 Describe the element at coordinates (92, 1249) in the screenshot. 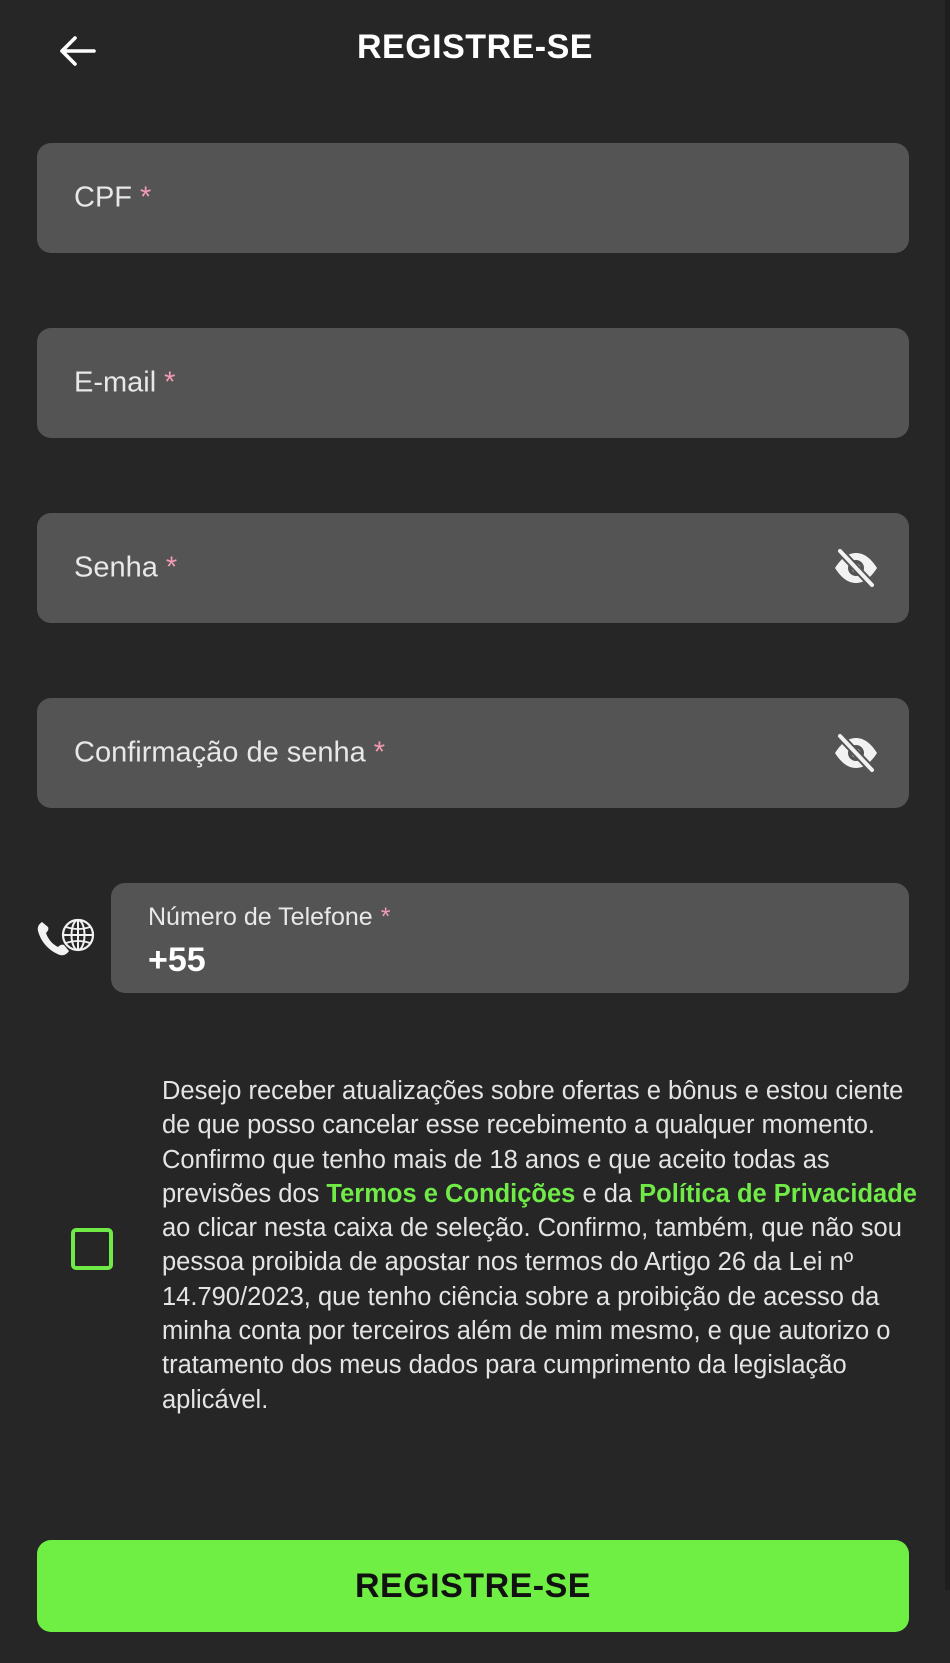

I see `consent-checkbox` at that location.